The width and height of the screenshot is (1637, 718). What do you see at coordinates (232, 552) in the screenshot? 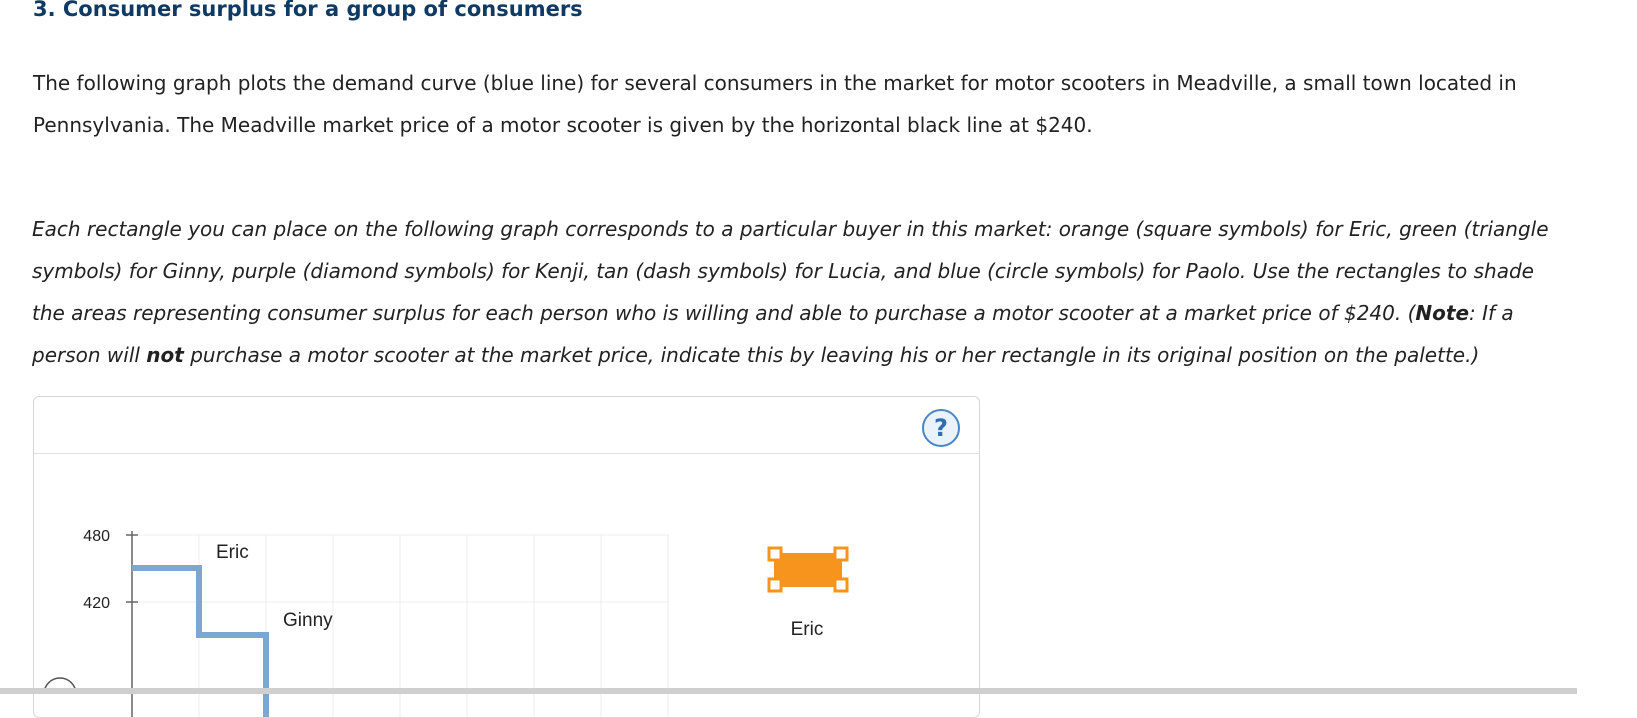
I see `demand-step-label-eric: Eric` at bounding box center [232, 552].